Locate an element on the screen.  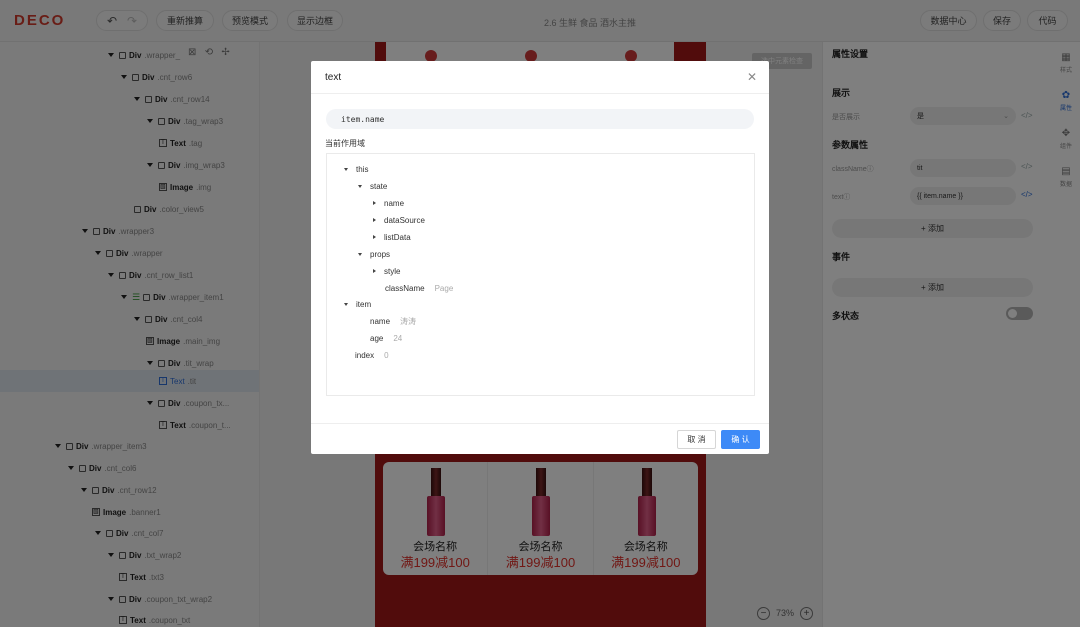
modal-title: text is located at coordinates (333, 77).